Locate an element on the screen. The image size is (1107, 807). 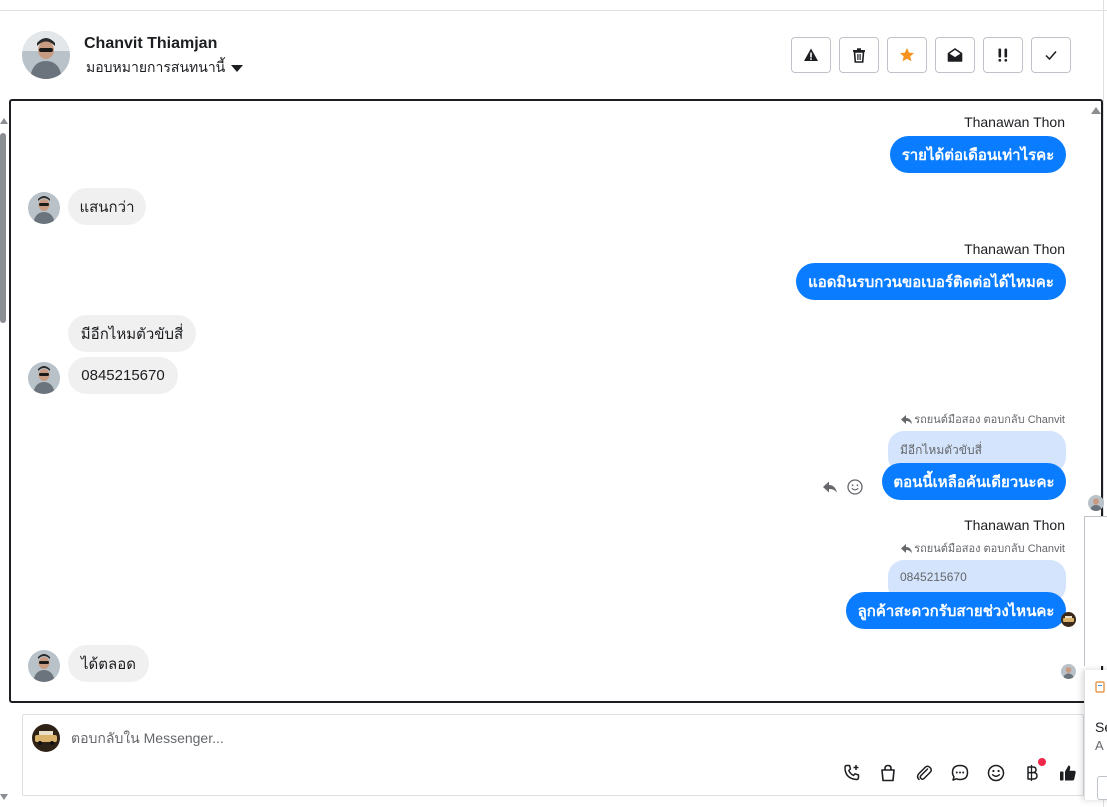
seen-by-page-avatar is located at coordinates (1068, 619).